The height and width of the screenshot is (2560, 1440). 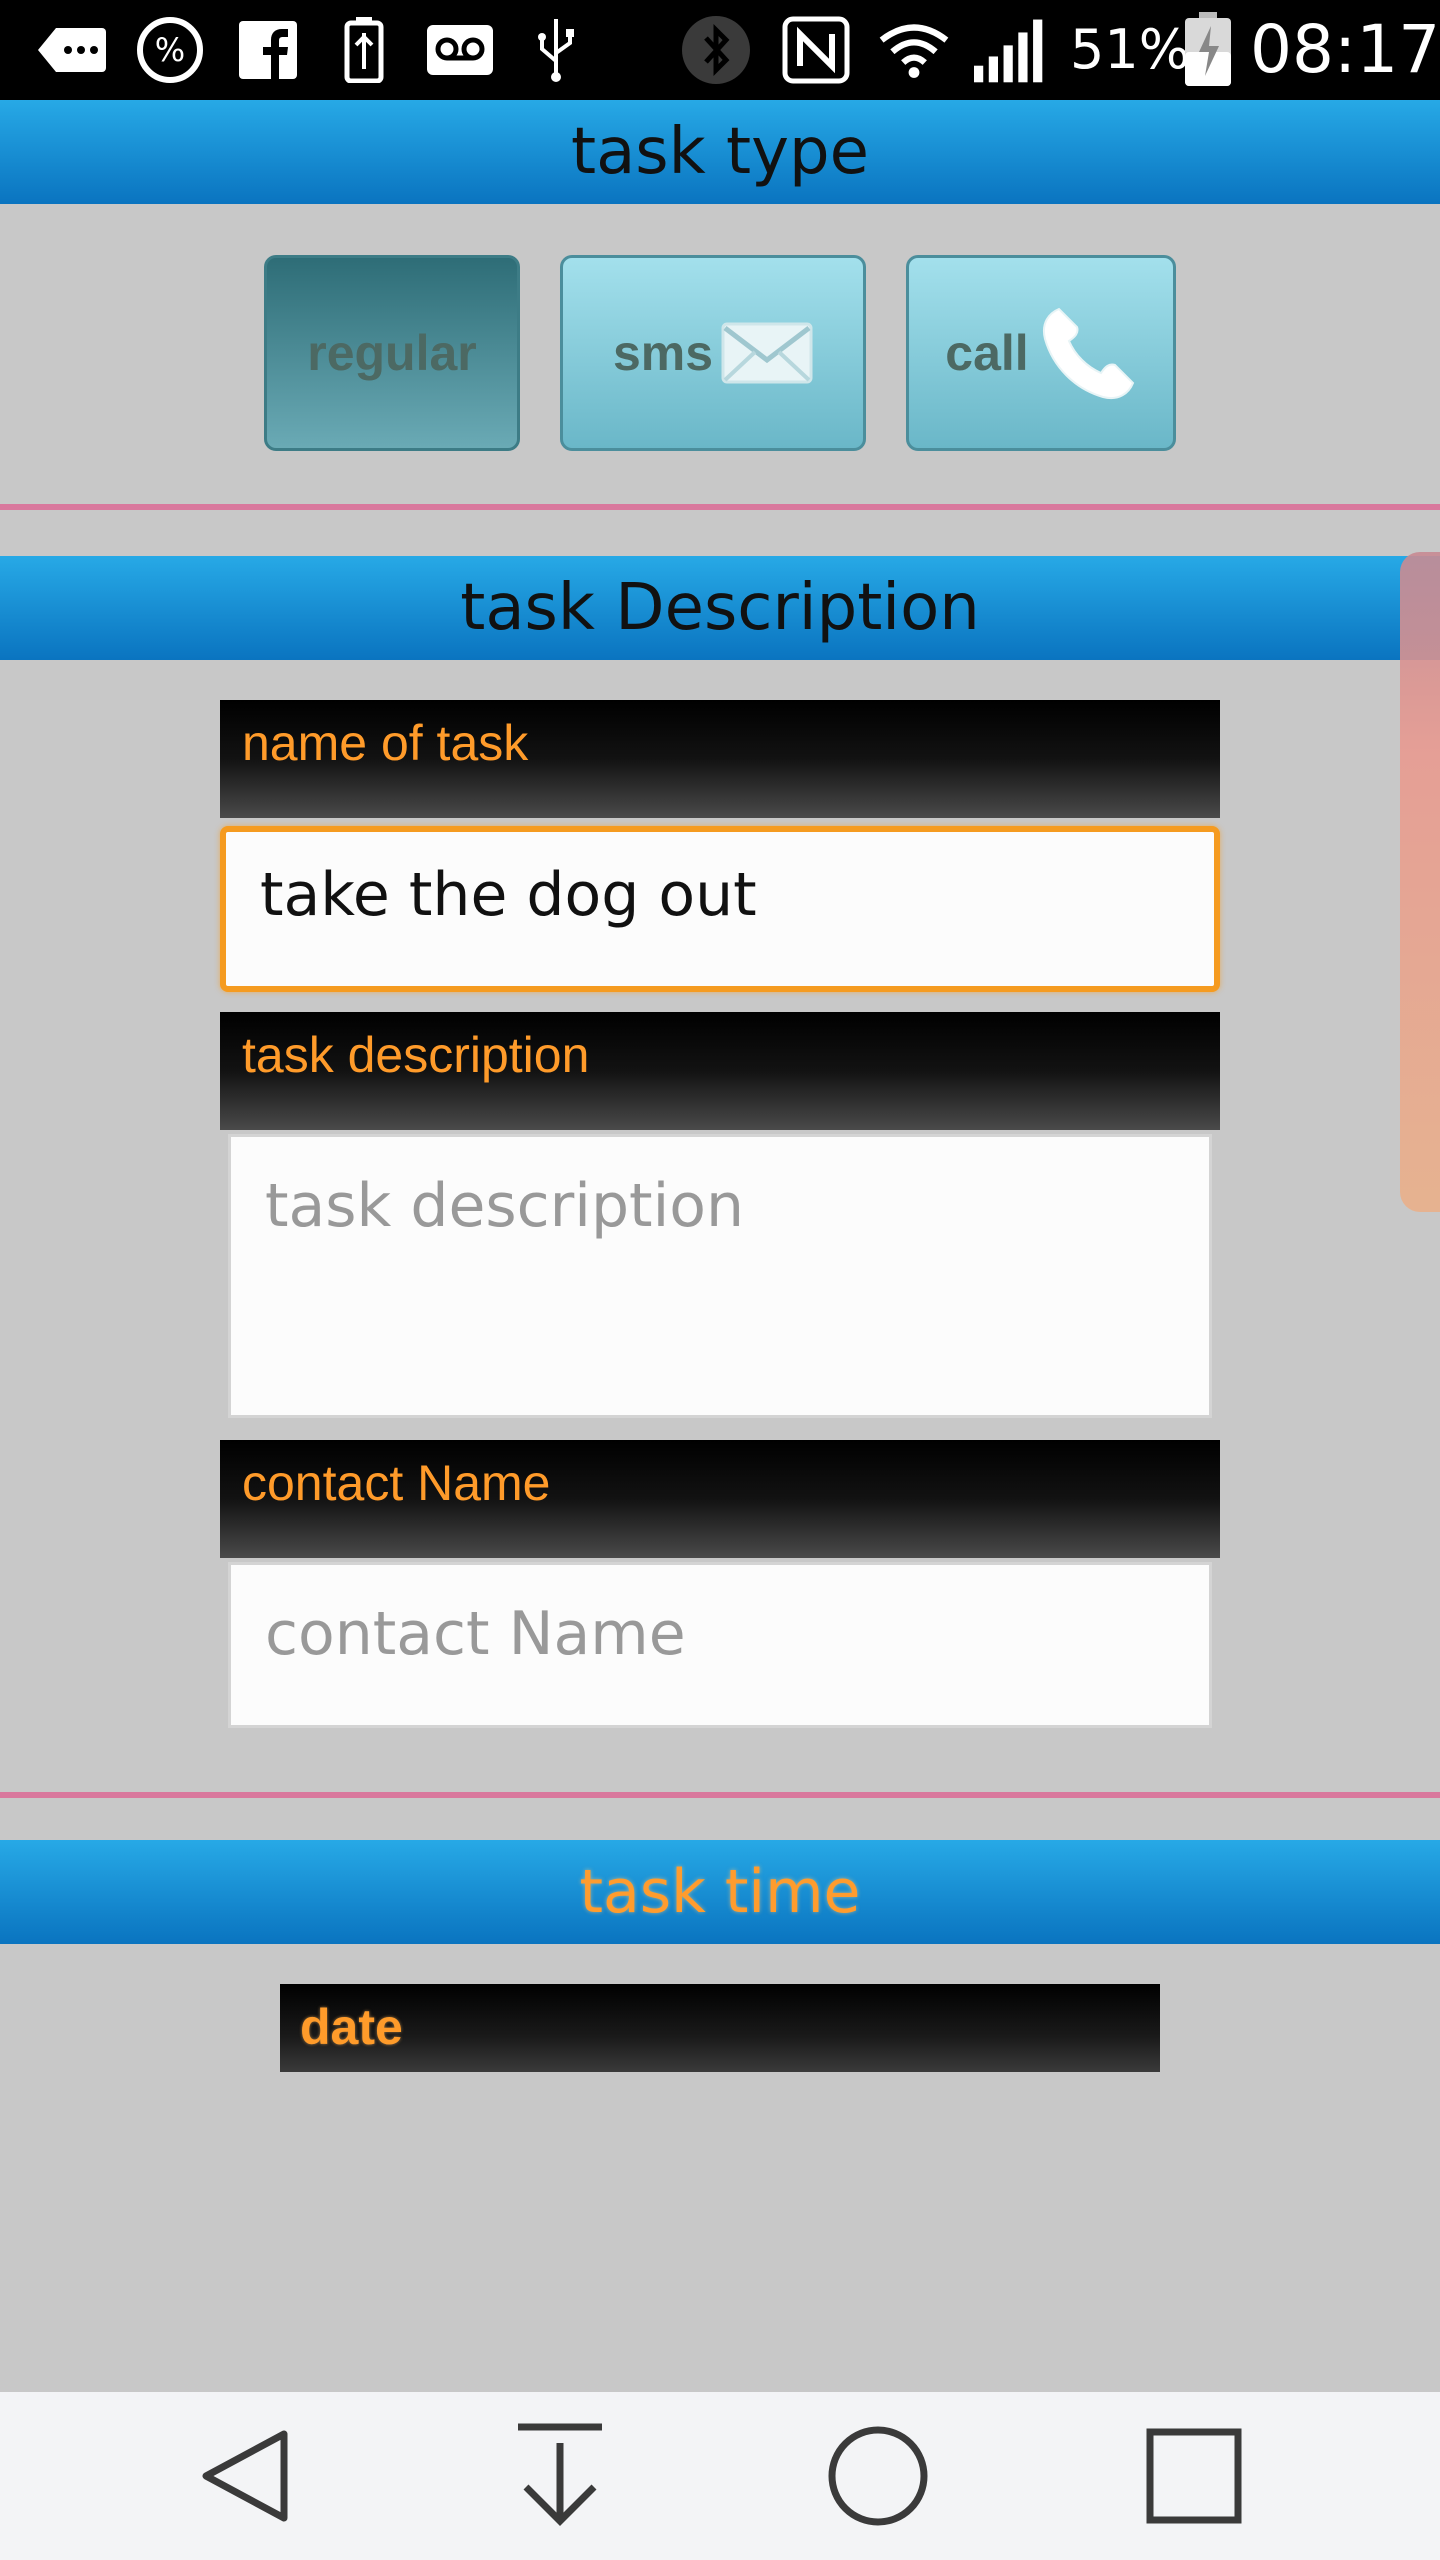 I want to click on clock: 08:17, so click(x=1345, y=49).